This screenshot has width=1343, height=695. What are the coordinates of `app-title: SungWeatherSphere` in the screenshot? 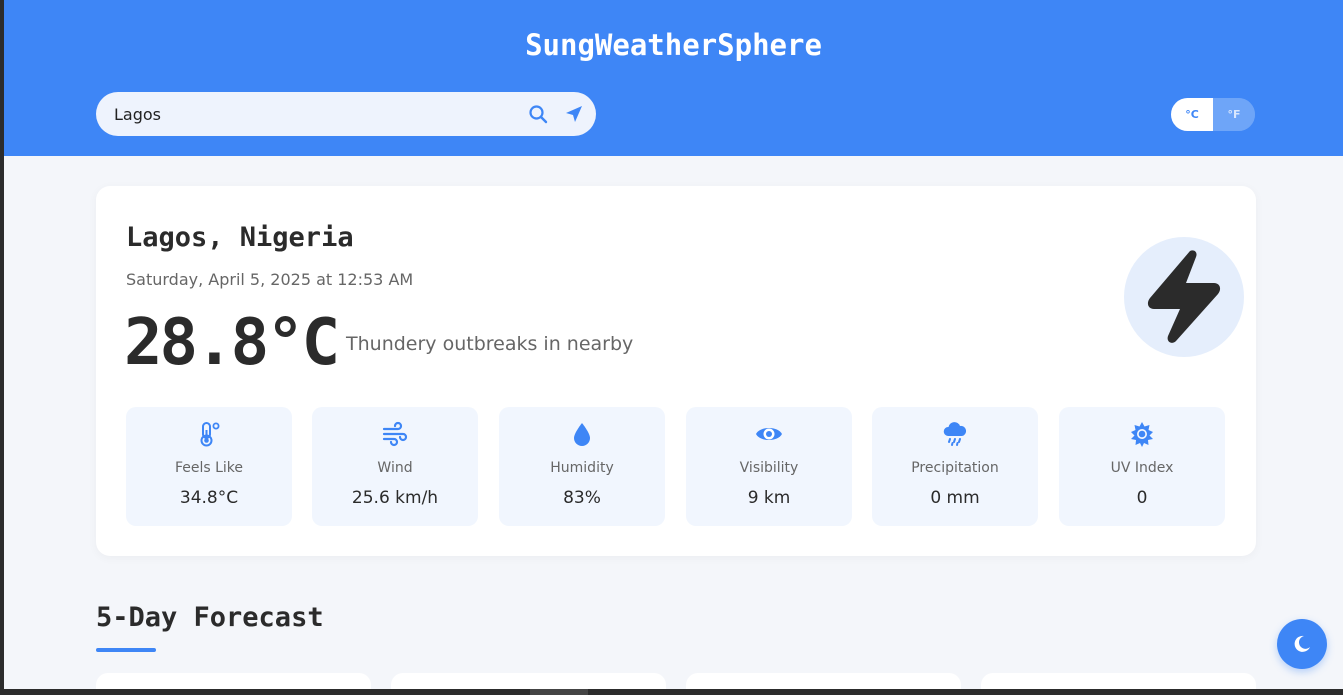 It's located at (673, 45).